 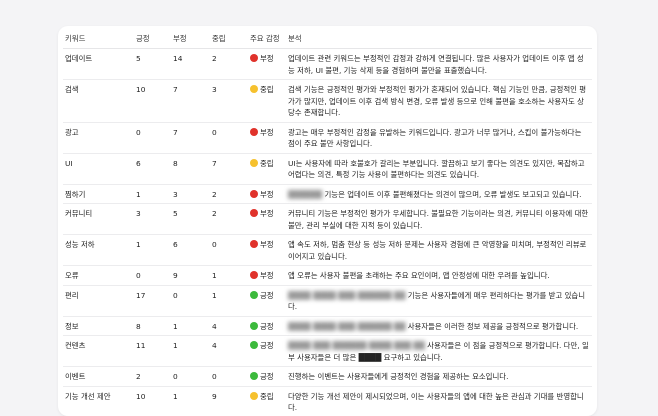 What do you see at coordinates (190, 301) in the screenshot?
I see `negative-count: 0` at bounding box center [190, 301].